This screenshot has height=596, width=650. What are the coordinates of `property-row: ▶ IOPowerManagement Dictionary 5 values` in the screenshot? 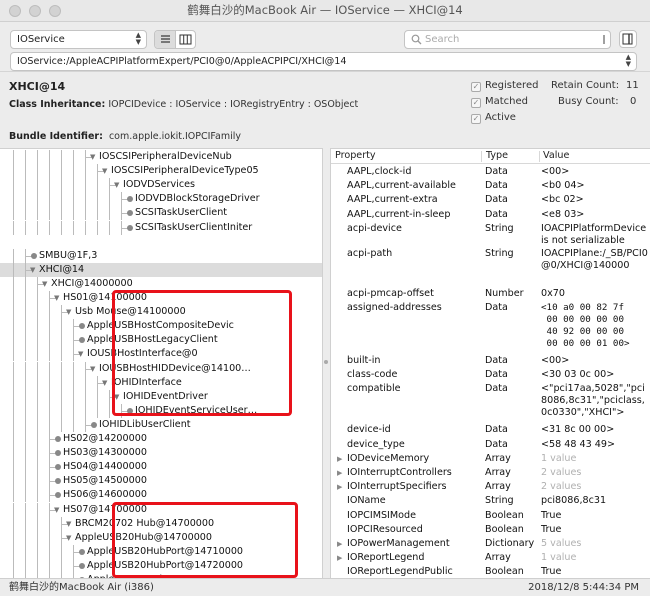 It's located at (490, 544).